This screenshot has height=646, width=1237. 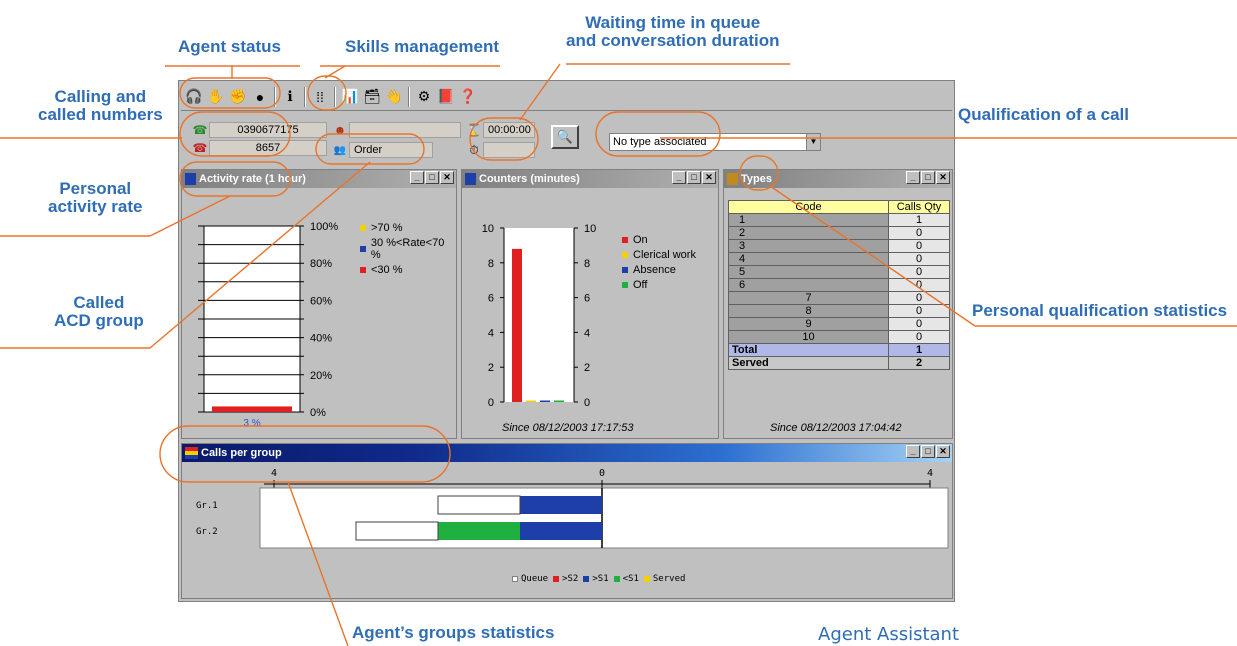 What do you see at coordinates (839, 233) in the screenshot?
I see `table-row: 20` at bounding box center [839, 233].